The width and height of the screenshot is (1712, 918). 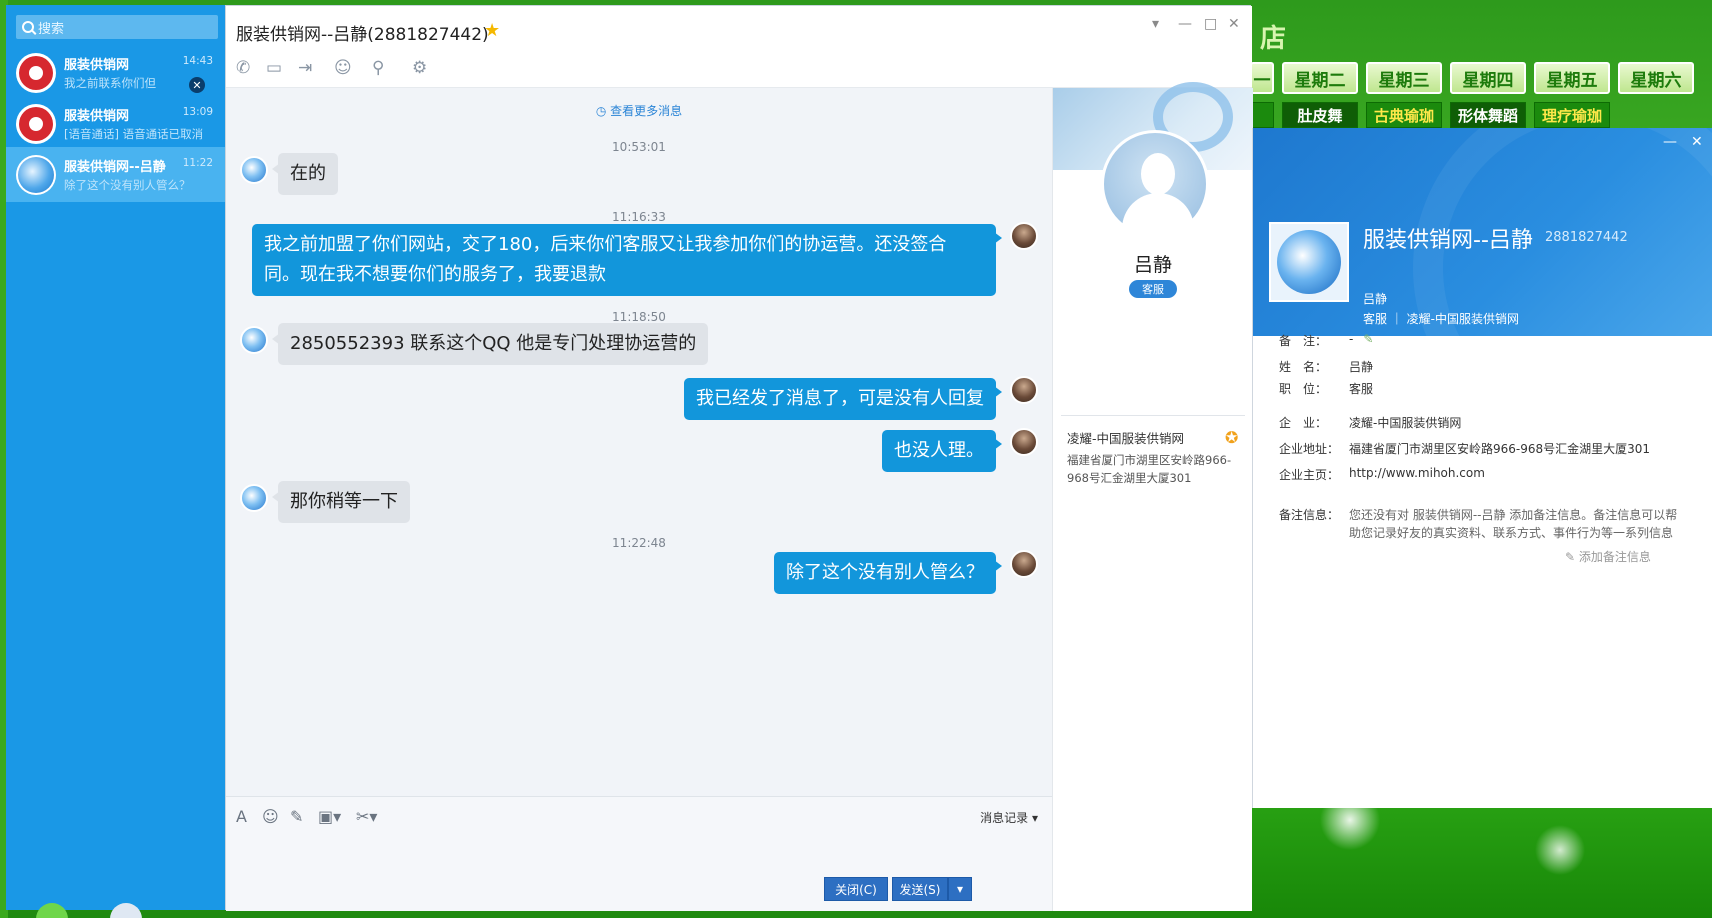 I want to click on background-sparkles, so click(x=1456, y=854).